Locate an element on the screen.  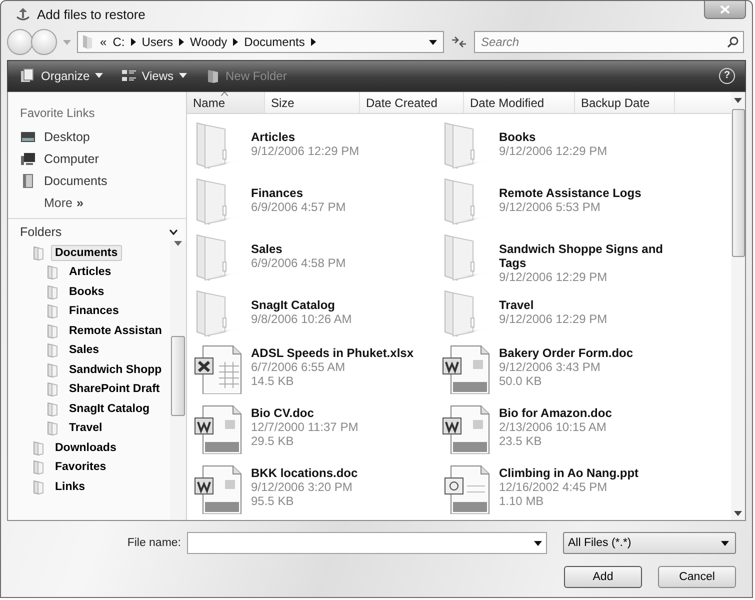
file-name: ADSL Speeds in Phuket.xlsx is located at coordinates (341, 353).